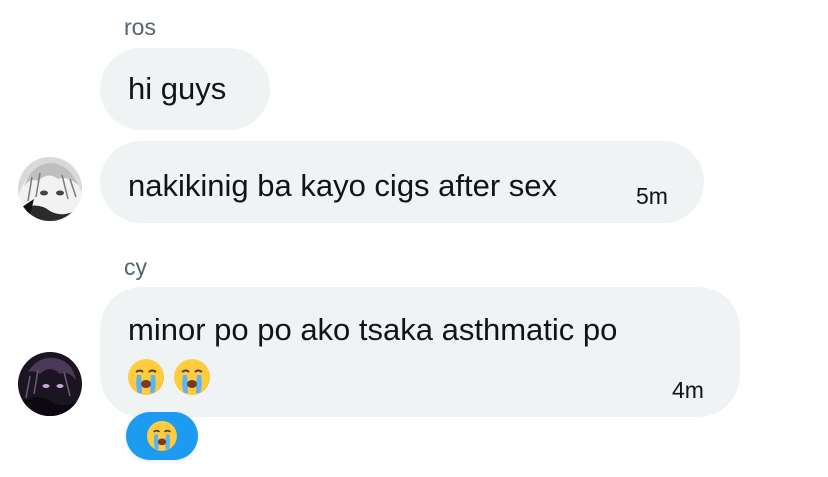 Image resolution: width=828 pixels, height=477 pixels. I want to click on message-text: hi guys, so click(177, 88).